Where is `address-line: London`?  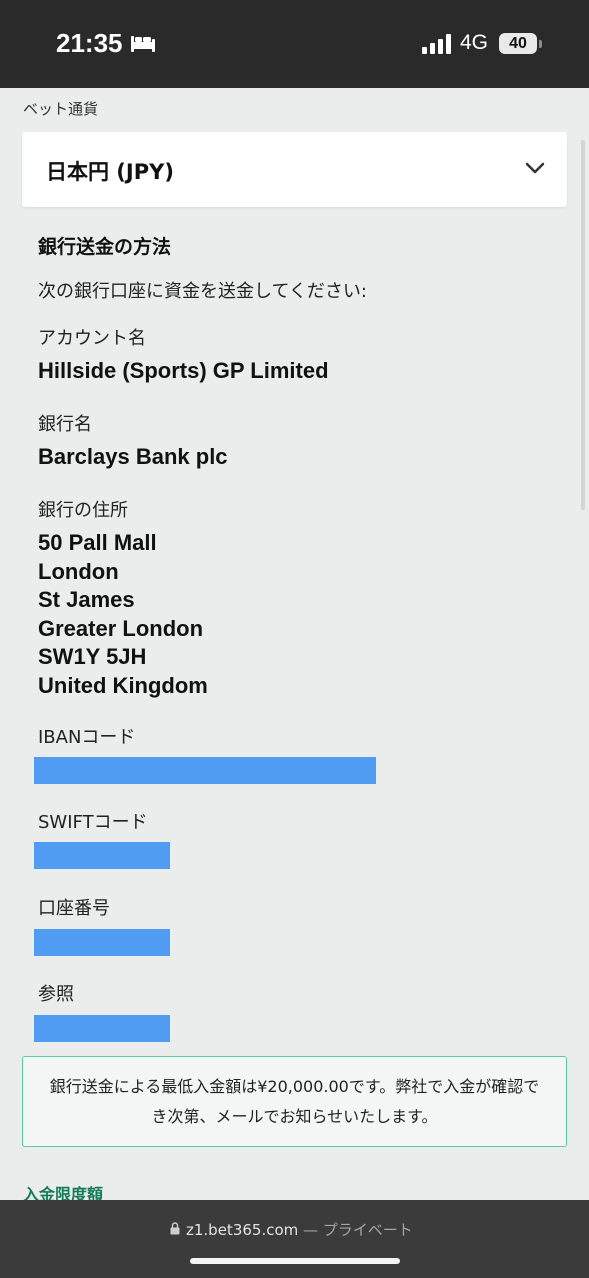 address-line: London is located at coordinates (78, 571).